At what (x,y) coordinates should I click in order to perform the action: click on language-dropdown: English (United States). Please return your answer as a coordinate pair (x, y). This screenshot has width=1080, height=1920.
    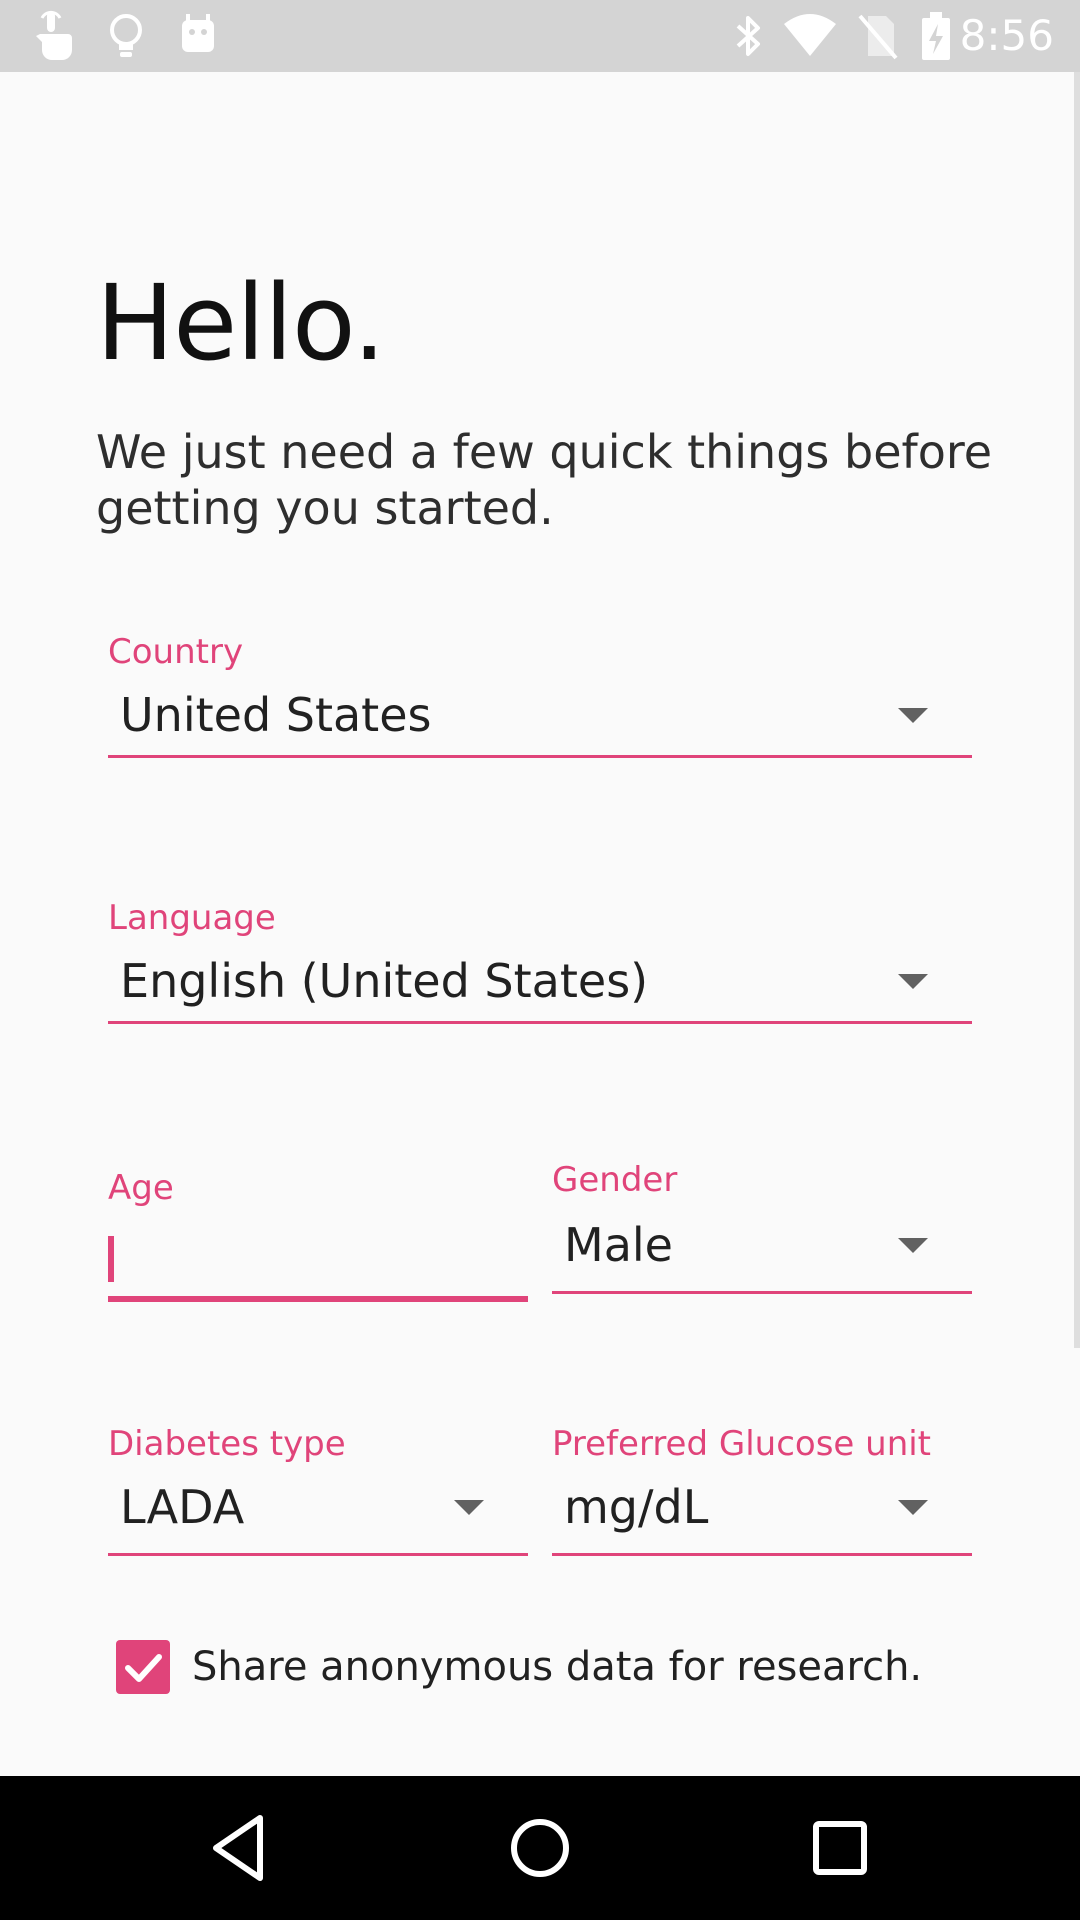
    Looking at the image, I should click on (540, 984).